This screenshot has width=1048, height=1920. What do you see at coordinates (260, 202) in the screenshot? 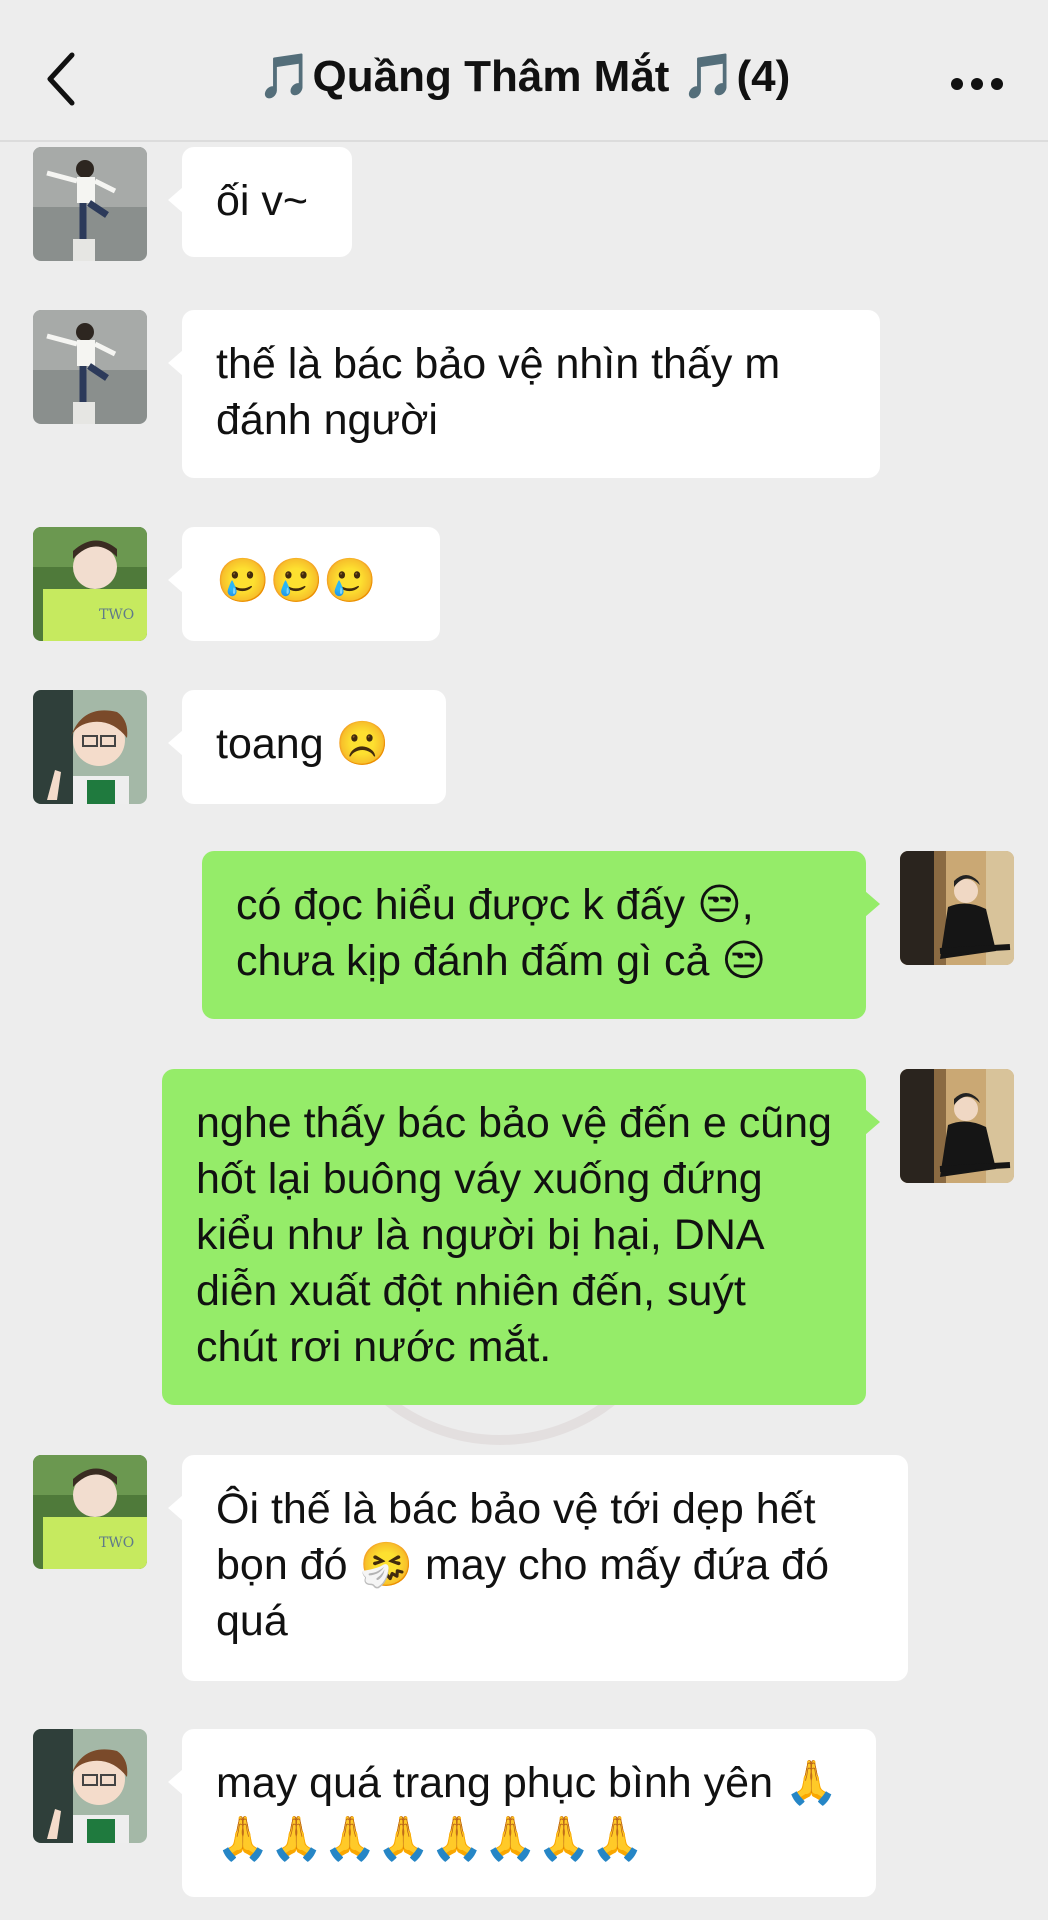
I see `message-bubble: ối v~` at bounding box center [260, 202].